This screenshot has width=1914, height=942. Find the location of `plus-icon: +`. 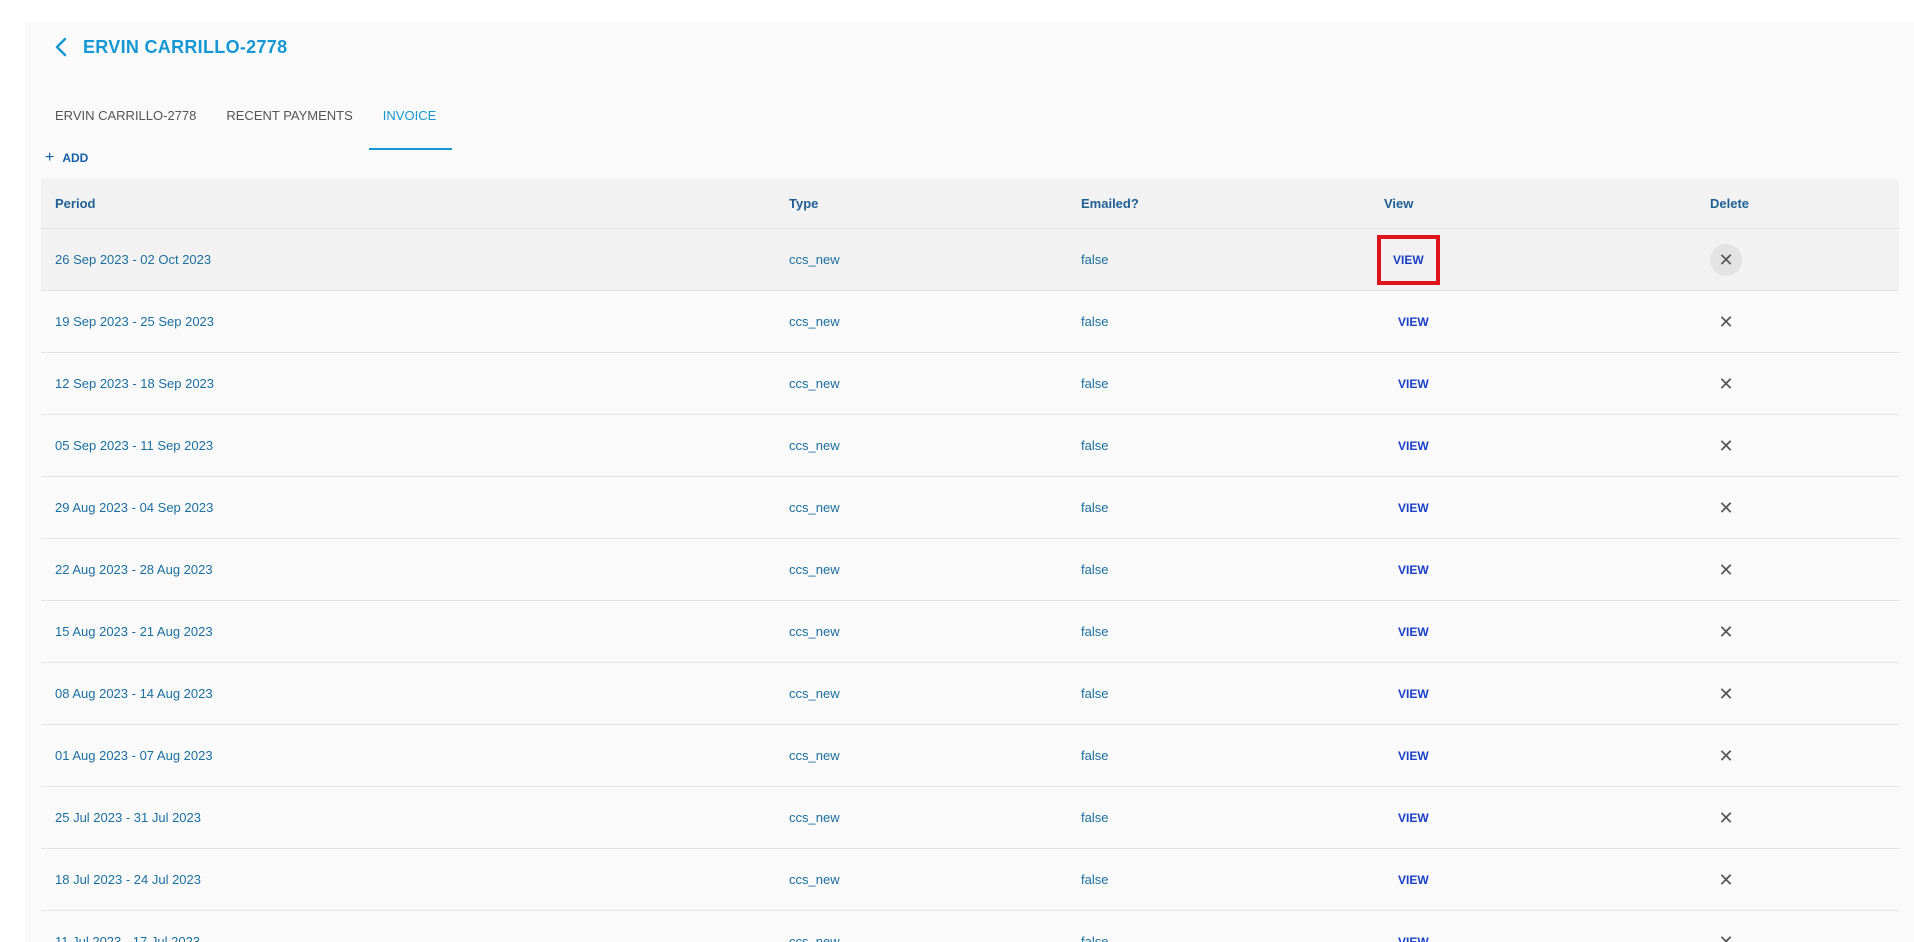

plus-icon: + is located at coordinates (50, 157).